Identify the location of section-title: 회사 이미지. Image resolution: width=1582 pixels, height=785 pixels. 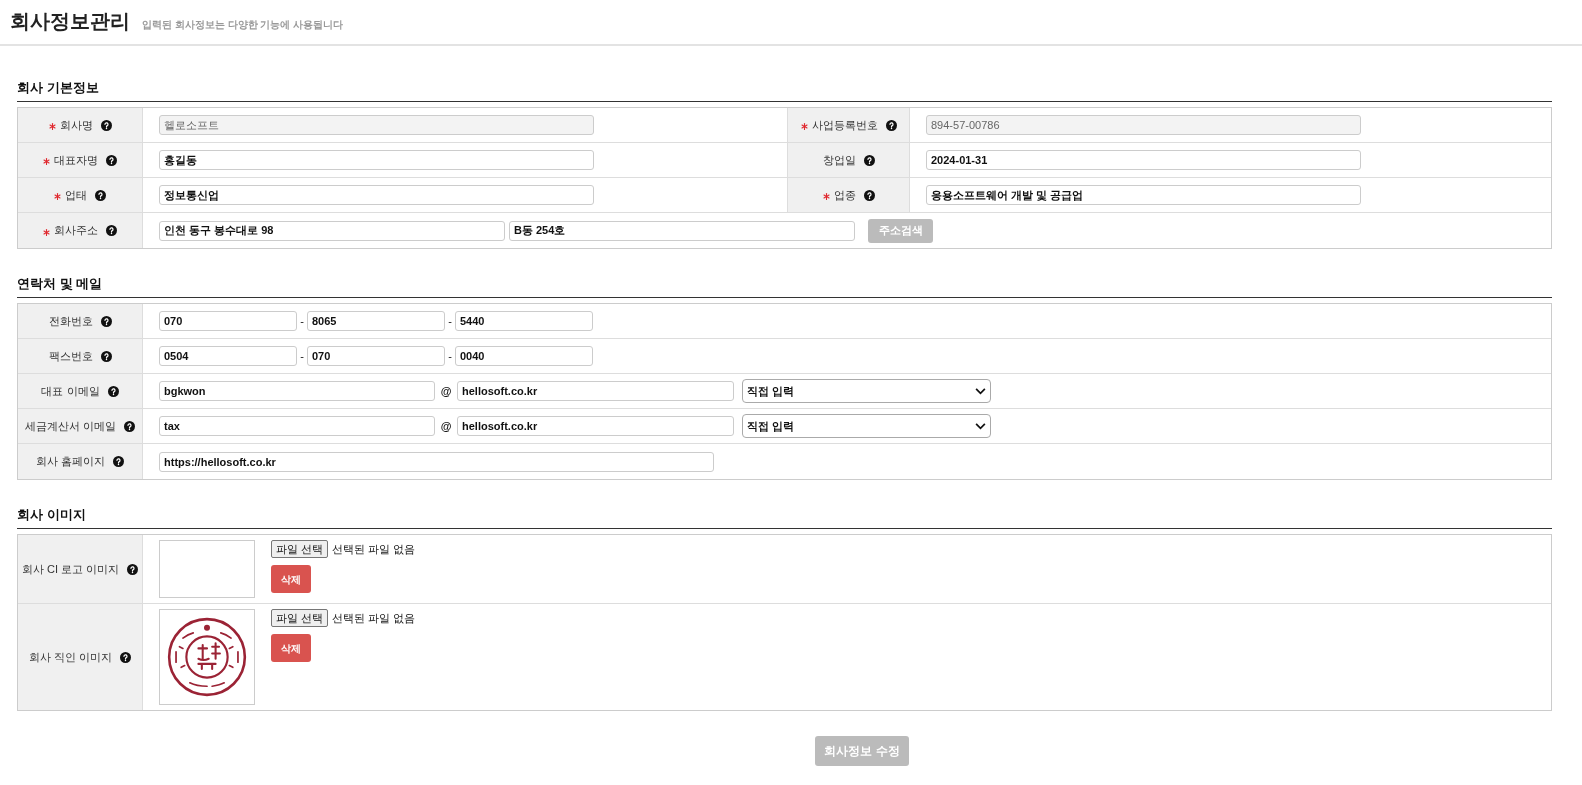
(52, 515).